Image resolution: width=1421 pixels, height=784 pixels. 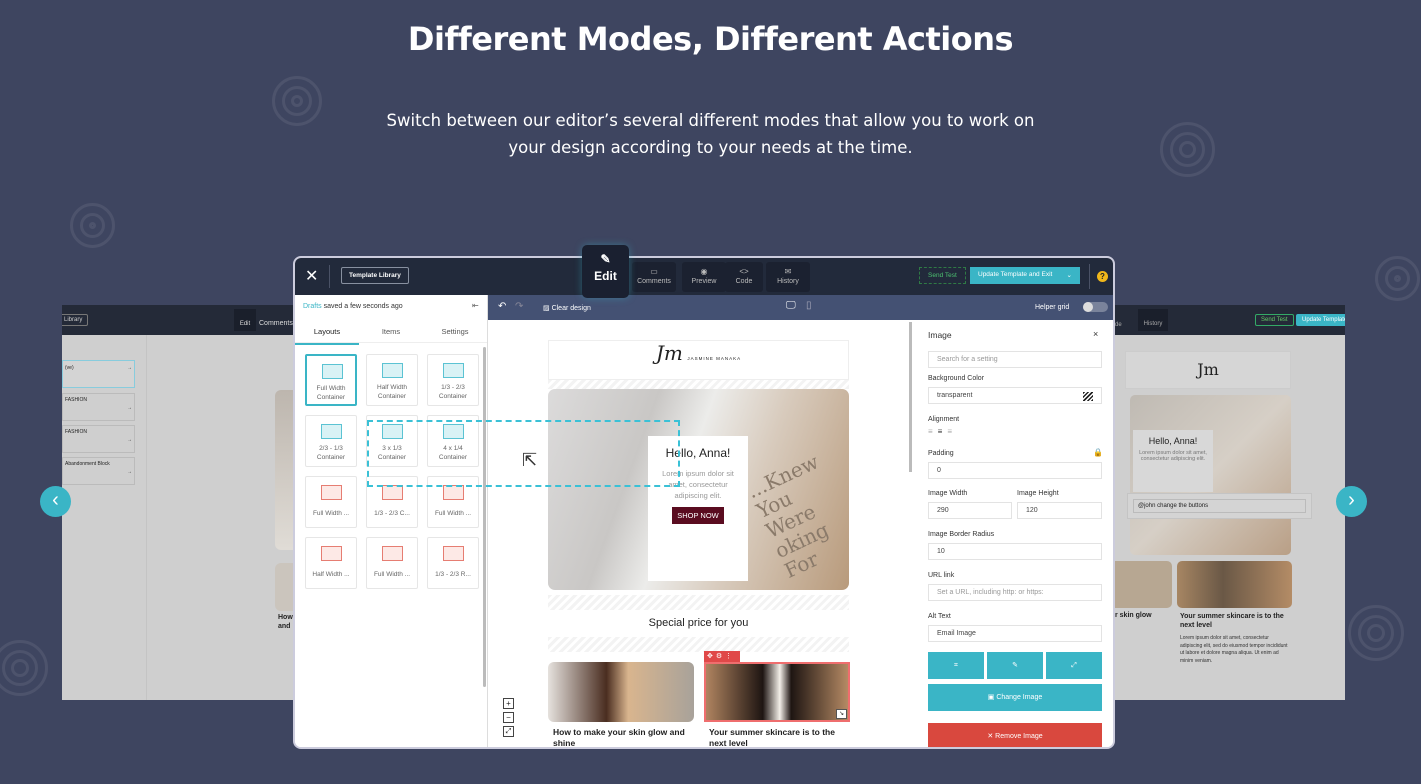 I want to click on panel-title: Image, so click(x=940, y=335).